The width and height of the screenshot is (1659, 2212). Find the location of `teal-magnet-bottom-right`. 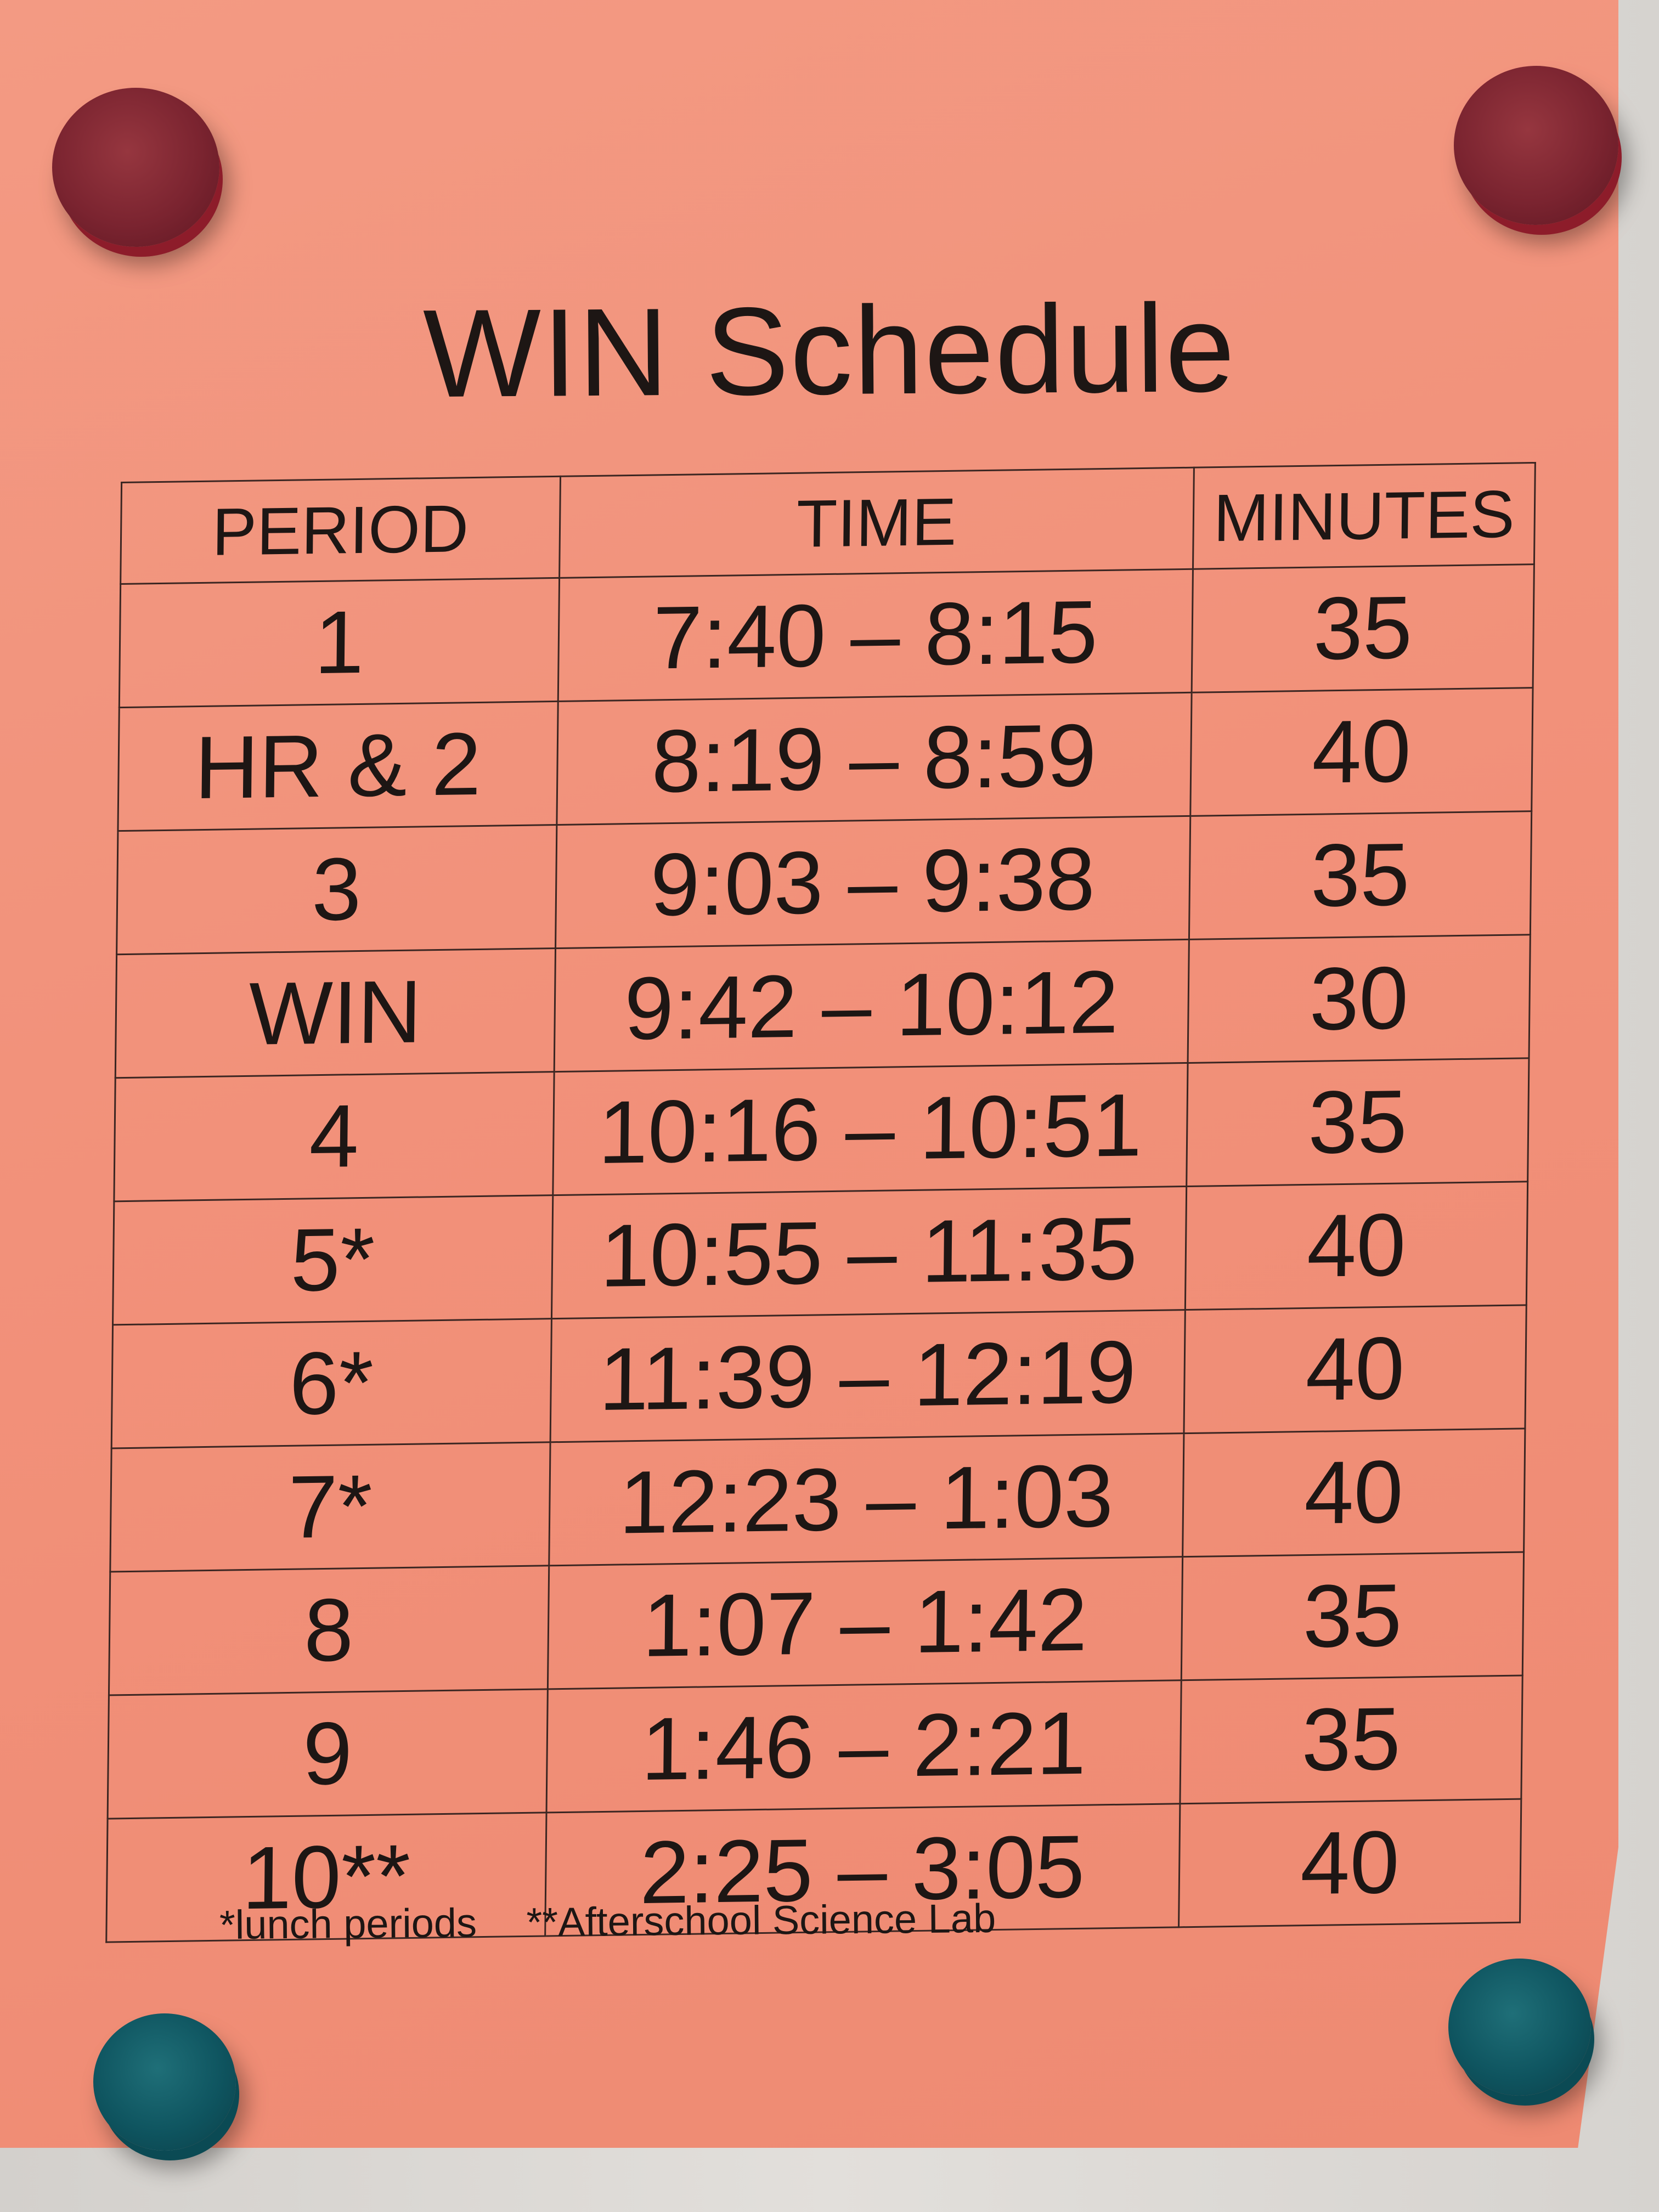

teal-magnet-bottom-right is located at coordinates (1520, 2028).